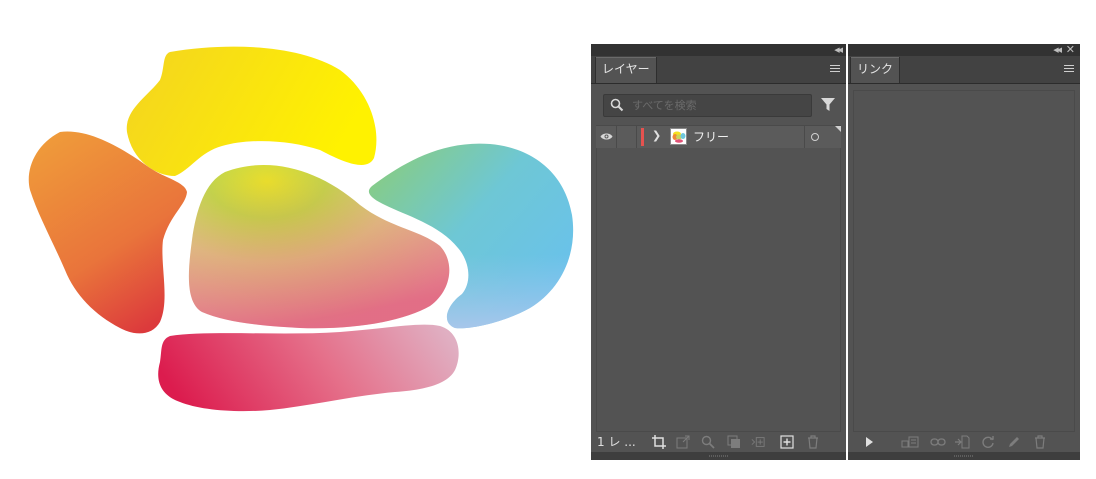 The width and height of the screenshot is (1096, 479). I want to click on new-layer-icon, so click(787, 442).